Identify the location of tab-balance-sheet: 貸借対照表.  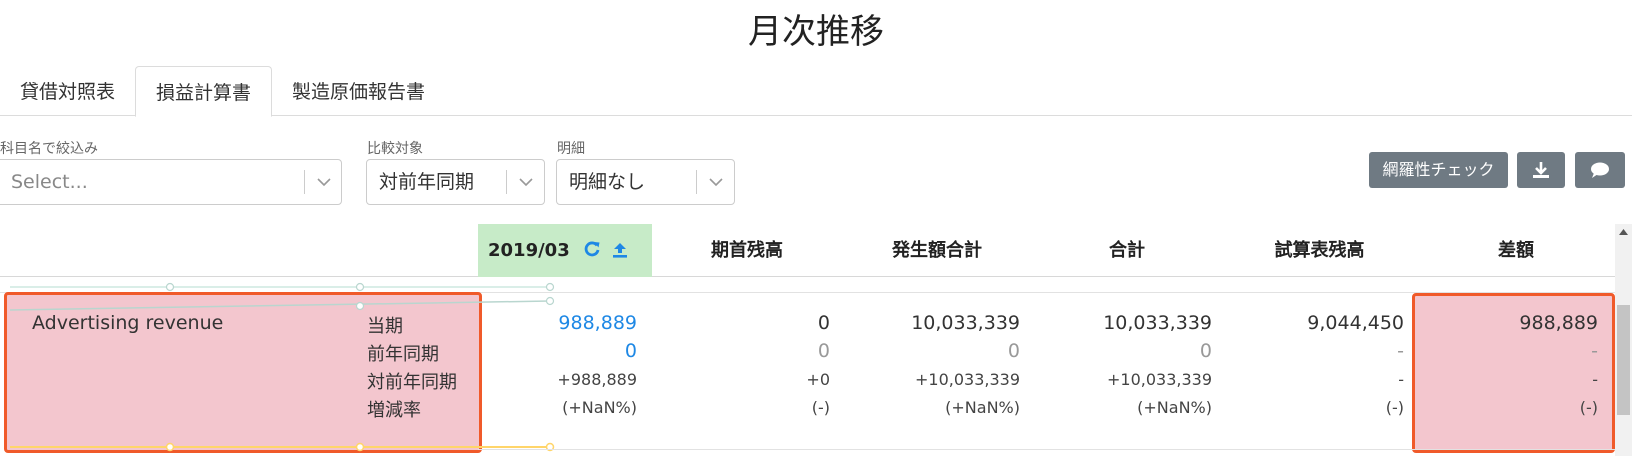
(67, 91).